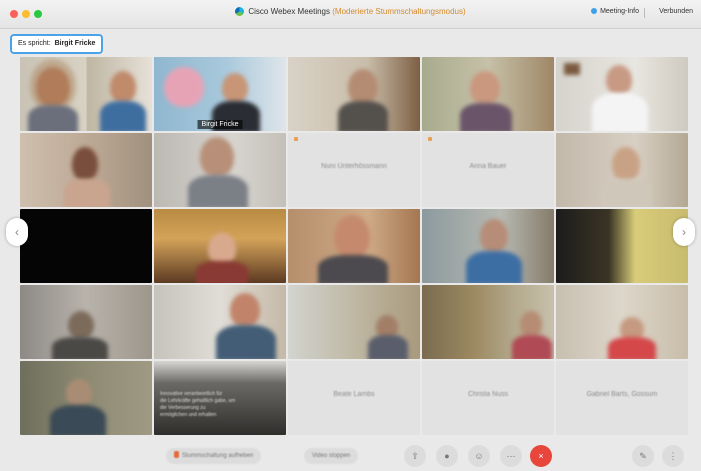 The width and height of the screenshot is (701, 471). Describe the element at coordinates (191, 394) in the screenshot. I see `chat-line: Innovative verantwortlich für` at that location.